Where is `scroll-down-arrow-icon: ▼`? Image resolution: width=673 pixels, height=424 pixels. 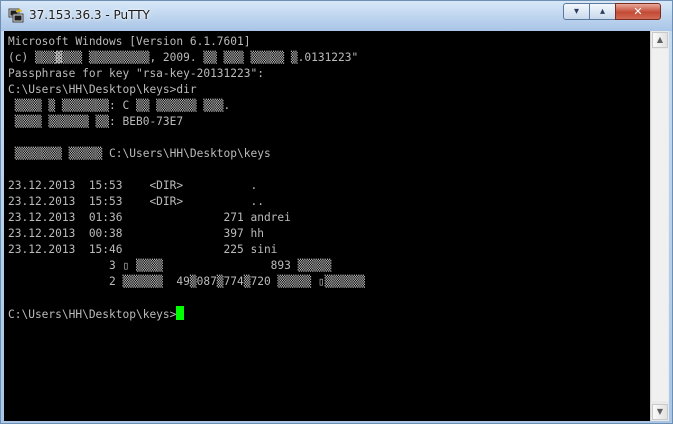
scroll-down-arrow-icon: ▼ is located at coordinates (660, 411).